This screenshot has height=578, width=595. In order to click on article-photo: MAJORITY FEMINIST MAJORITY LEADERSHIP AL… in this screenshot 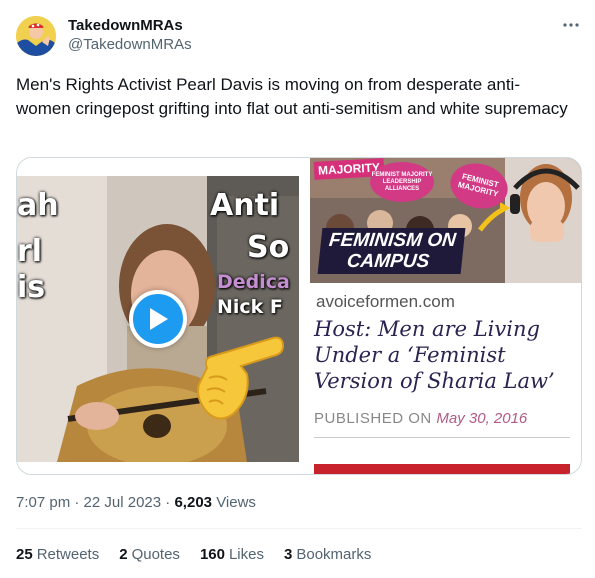, I will do `click(445, 220)`.